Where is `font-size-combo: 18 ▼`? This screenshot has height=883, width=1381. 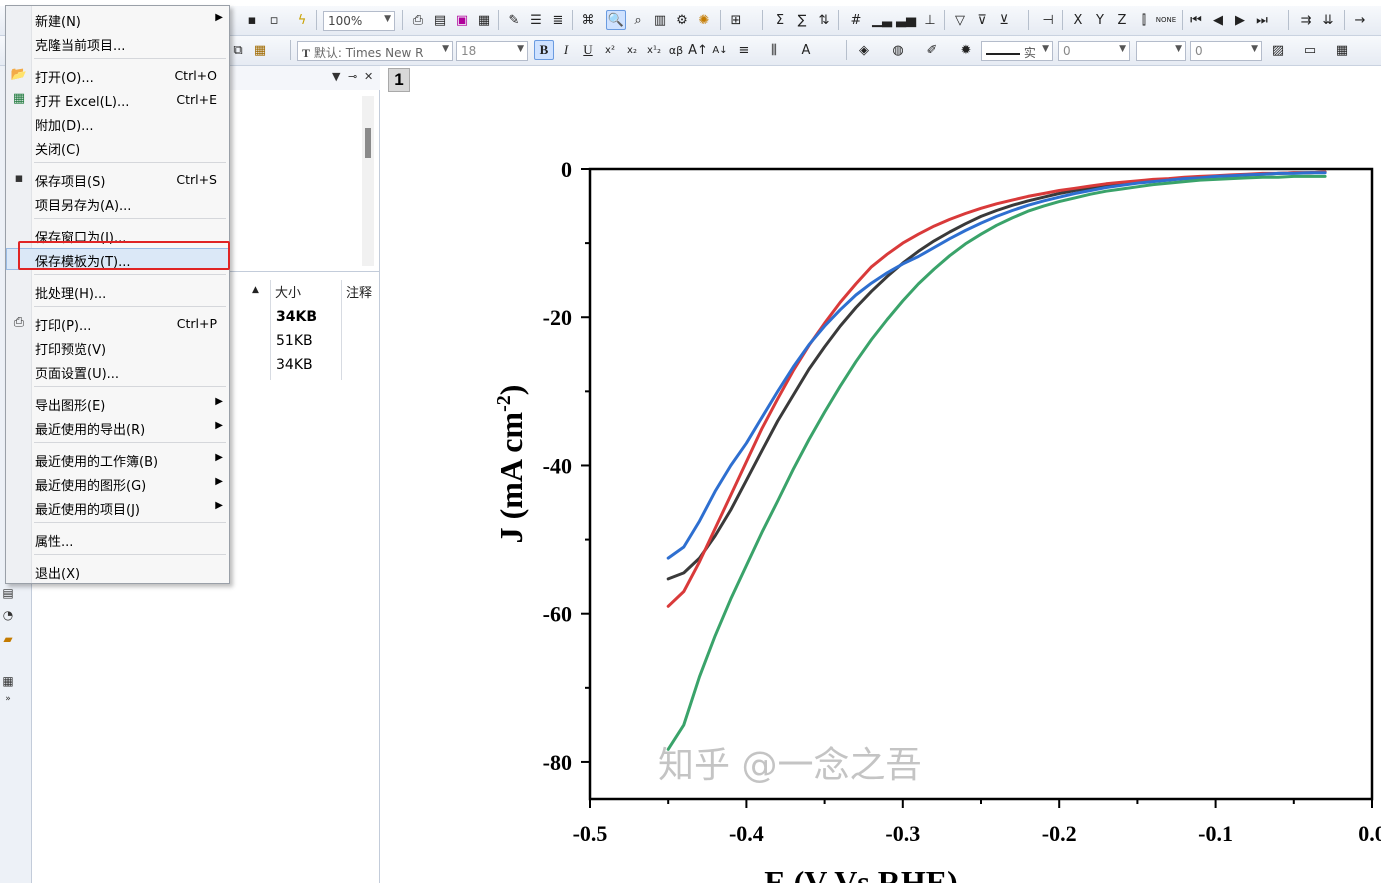 font-size-combo: 18 ▼ is located at coordinates (492, 51).